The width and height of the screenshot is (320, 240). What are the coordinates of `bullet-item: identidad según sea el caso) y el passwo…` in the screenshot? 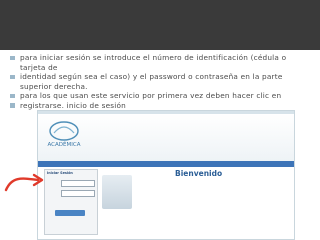 It's located at (161, 81).